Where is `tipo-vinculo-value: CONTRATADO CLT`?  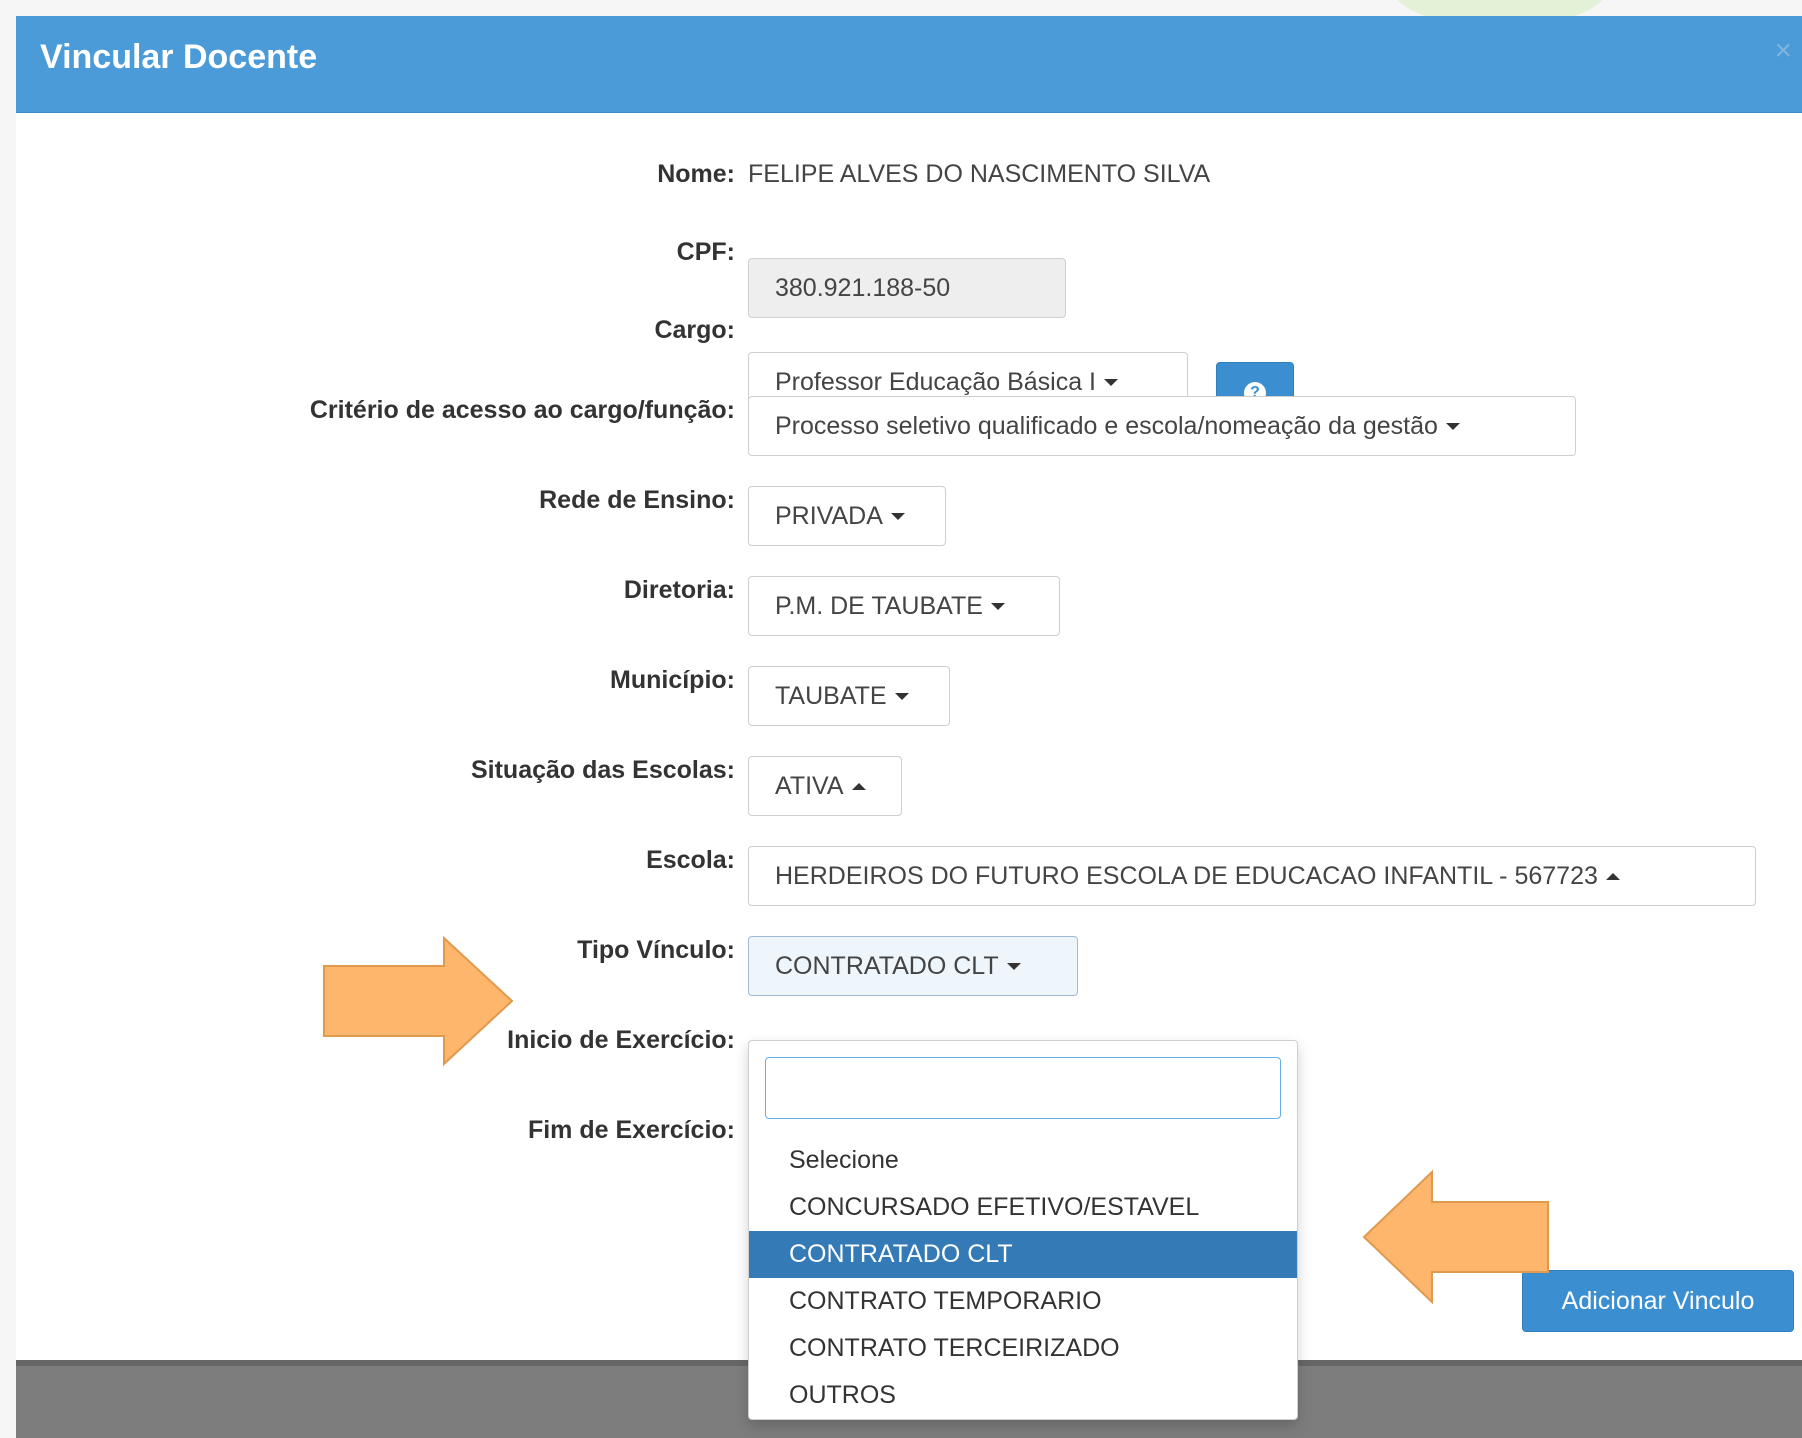 tipo-vinculo-value: CONTRATADO CLT is located at coordinates (887, 965).